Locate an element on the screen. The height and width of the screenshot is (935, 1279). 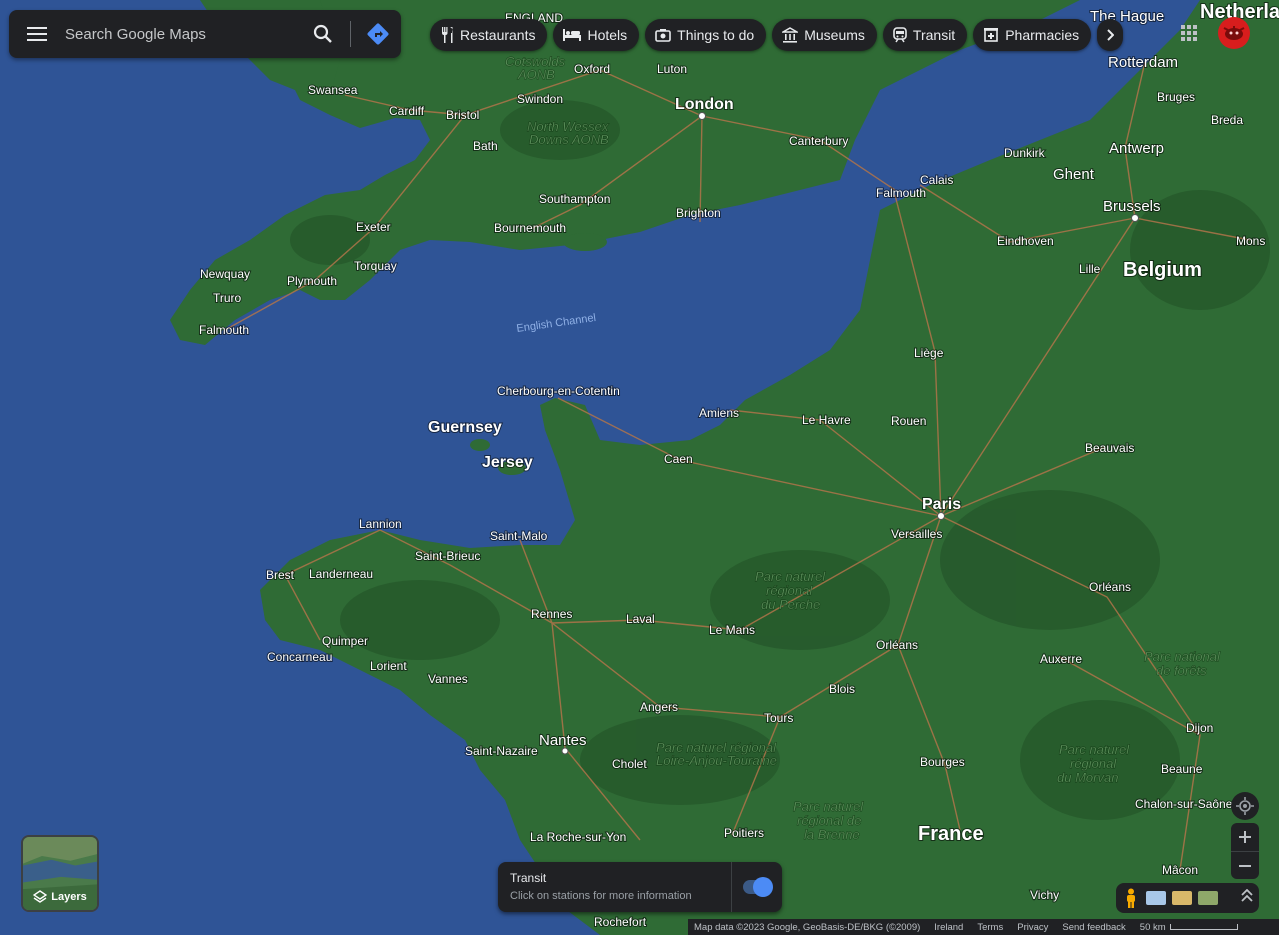
plus-icon is located at coordinates (1245, 837).